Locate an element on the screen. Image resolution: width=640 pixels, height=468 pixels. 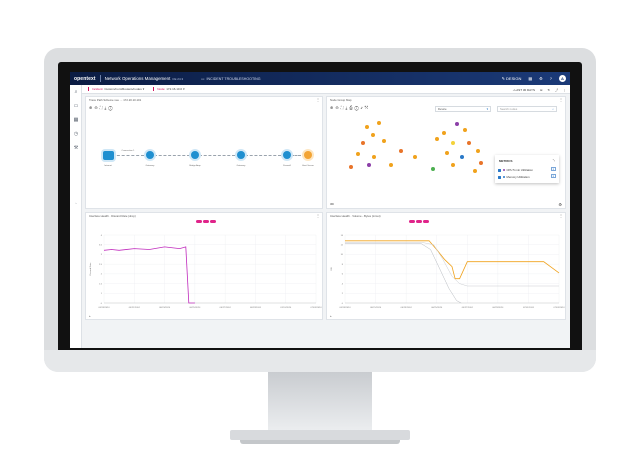
path-node-gateway is located at coordinates (150, 155).